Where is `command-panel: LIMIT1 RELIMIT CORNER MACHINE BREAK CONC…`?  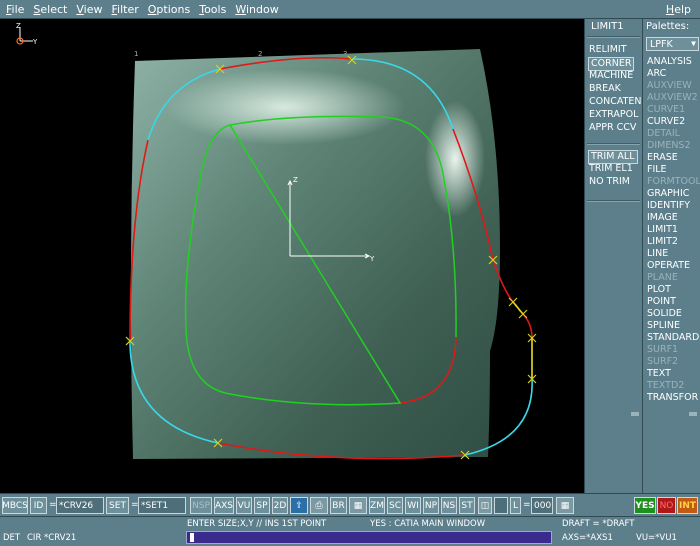 command-panel: LIMIT1 RELIMIT CORNER MACHINE BREAK CONC… is located at coordinates (613, 256).